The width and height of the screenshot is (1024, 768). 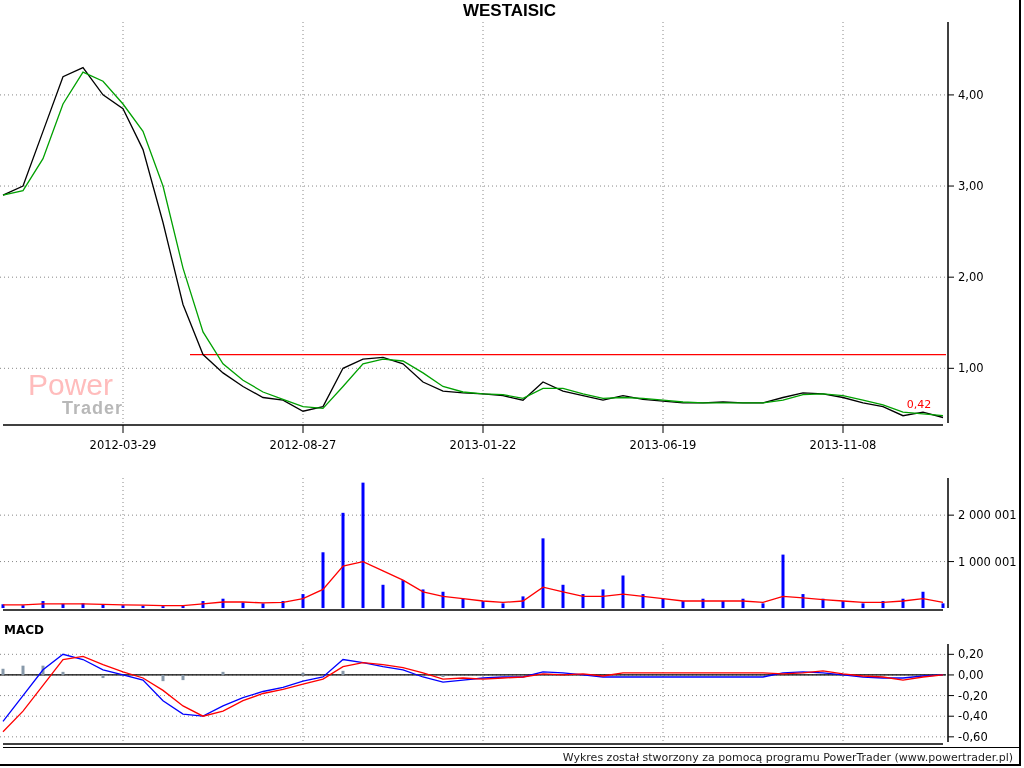 What do you see at coordinates (843, 445) in the screenshot?
I see `x-tick-label: 2013-11-08` at bounding box center [843, 445].